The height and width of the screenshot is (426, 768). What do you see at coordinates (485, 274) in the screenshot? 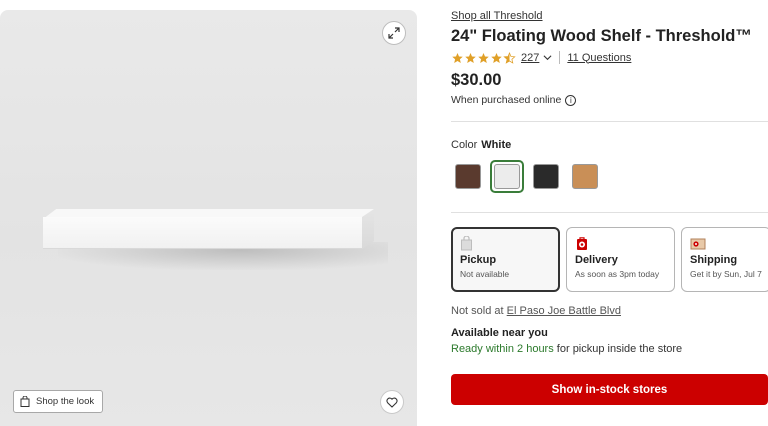
I see `pickup-subtitle: Not available` at bounding box center [485, 274].